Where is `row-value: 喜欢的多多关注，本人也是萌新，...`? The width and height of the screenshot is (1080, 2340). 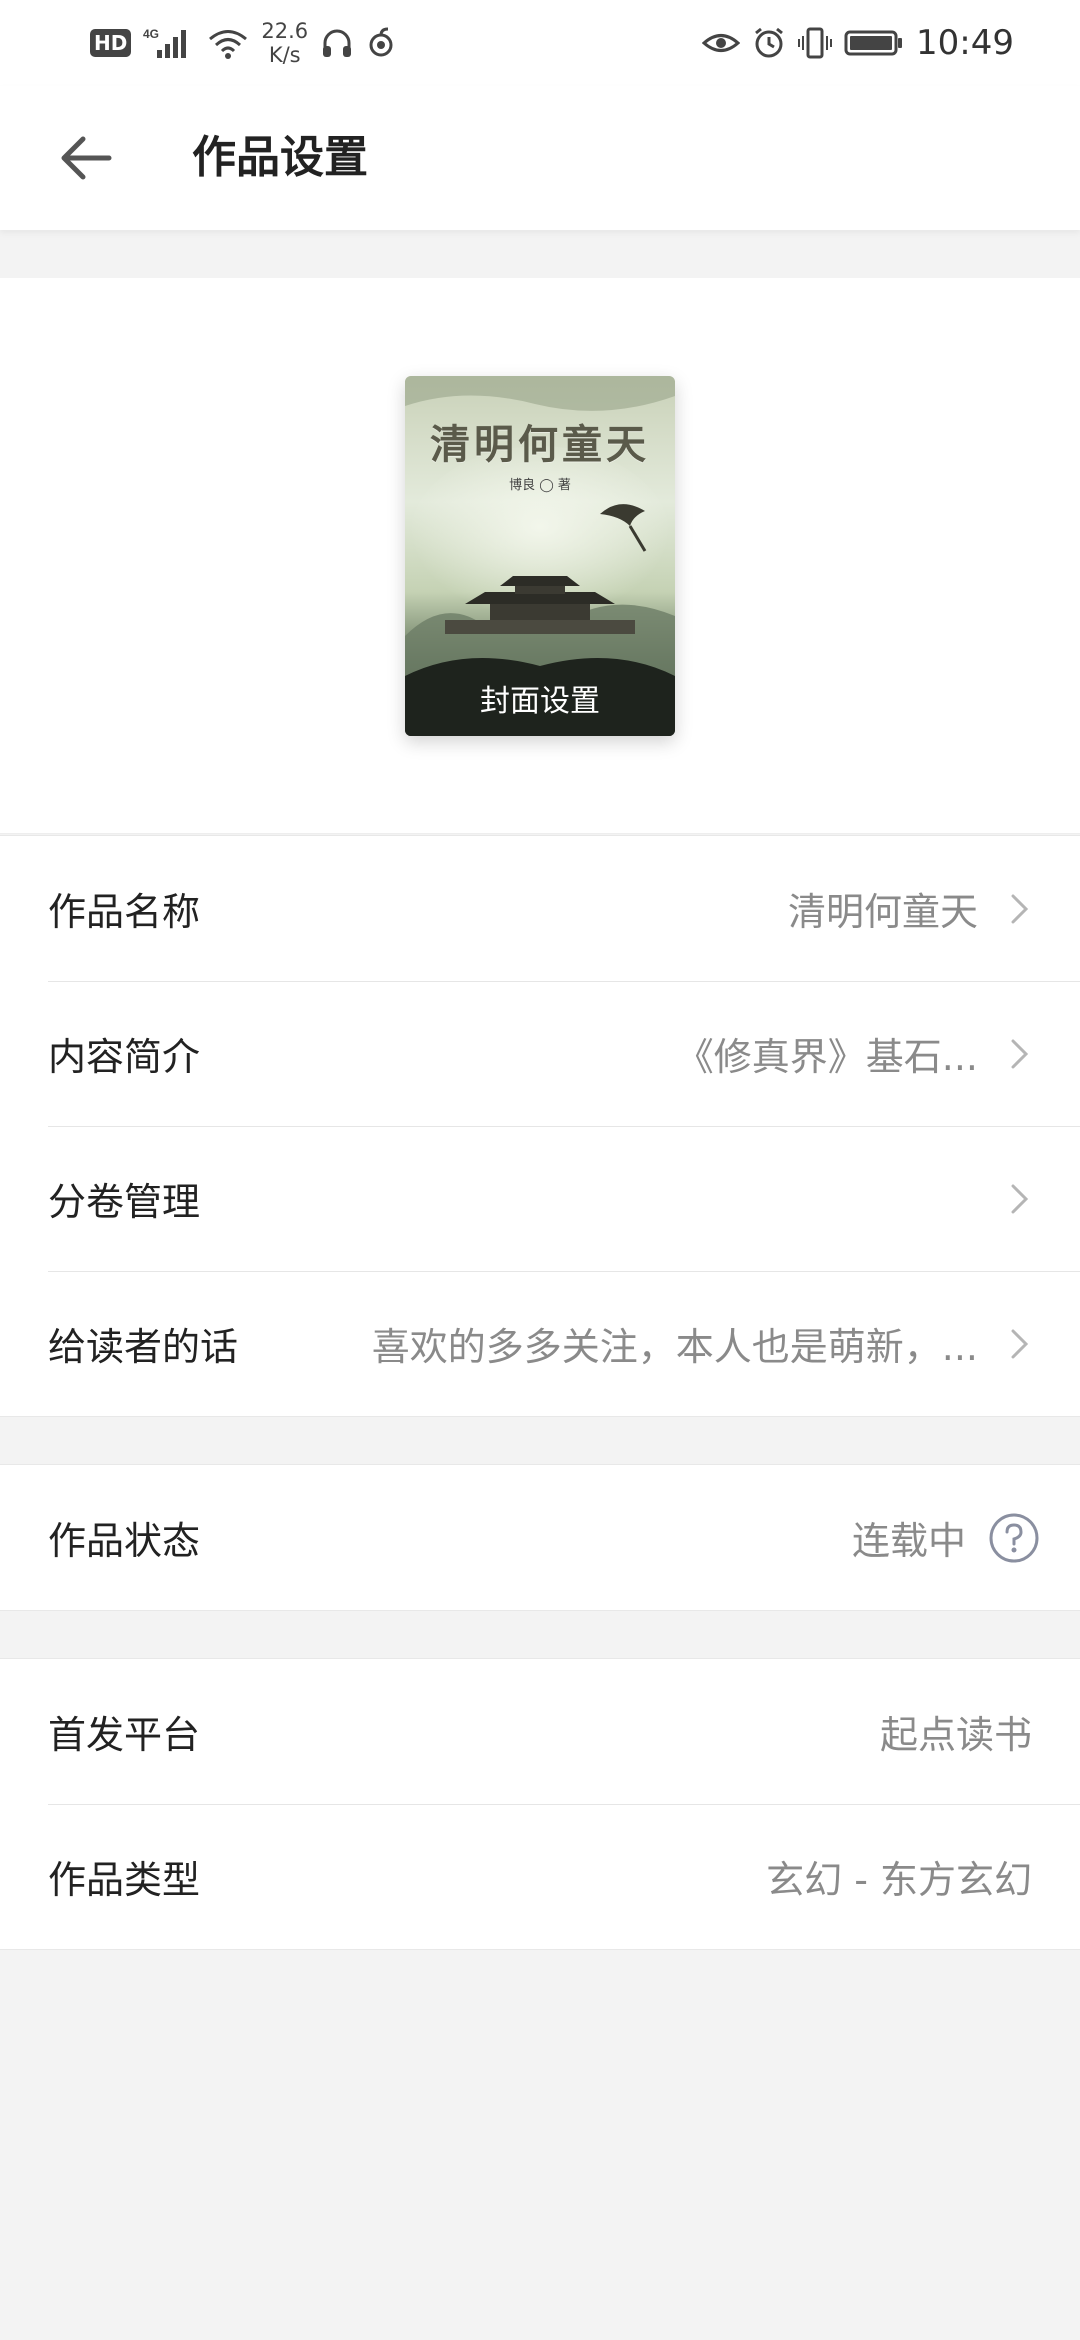 row-value: 喜欢的多多关注，本人也是萌新，... is located at coordinates (674, 1347).